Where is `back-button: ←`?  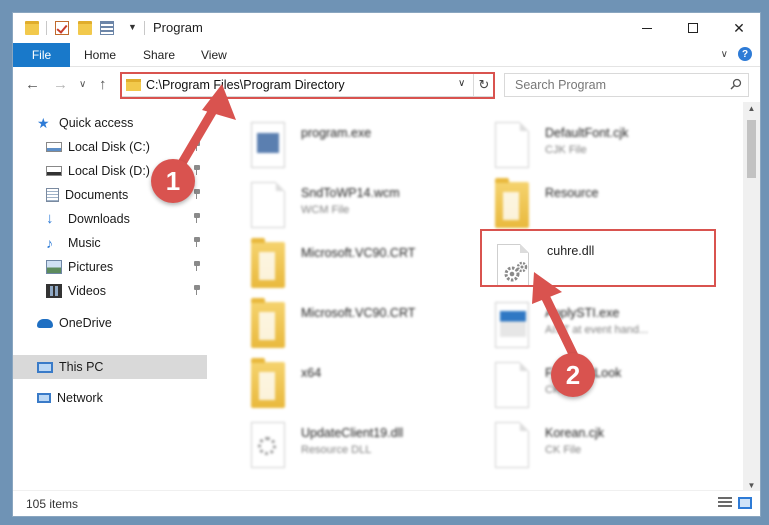 back-button: ← is located at coordinates (32, 84).